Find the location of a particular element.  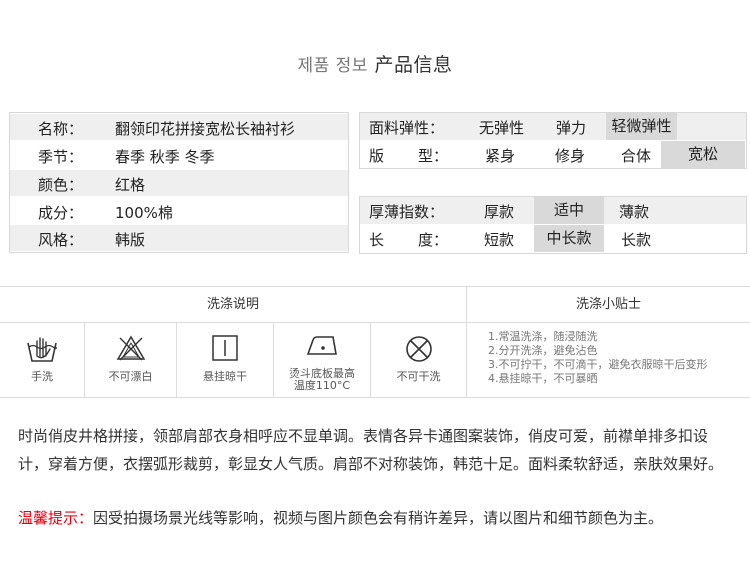

attr-value: 红格 is located at coordinates (130, 185).